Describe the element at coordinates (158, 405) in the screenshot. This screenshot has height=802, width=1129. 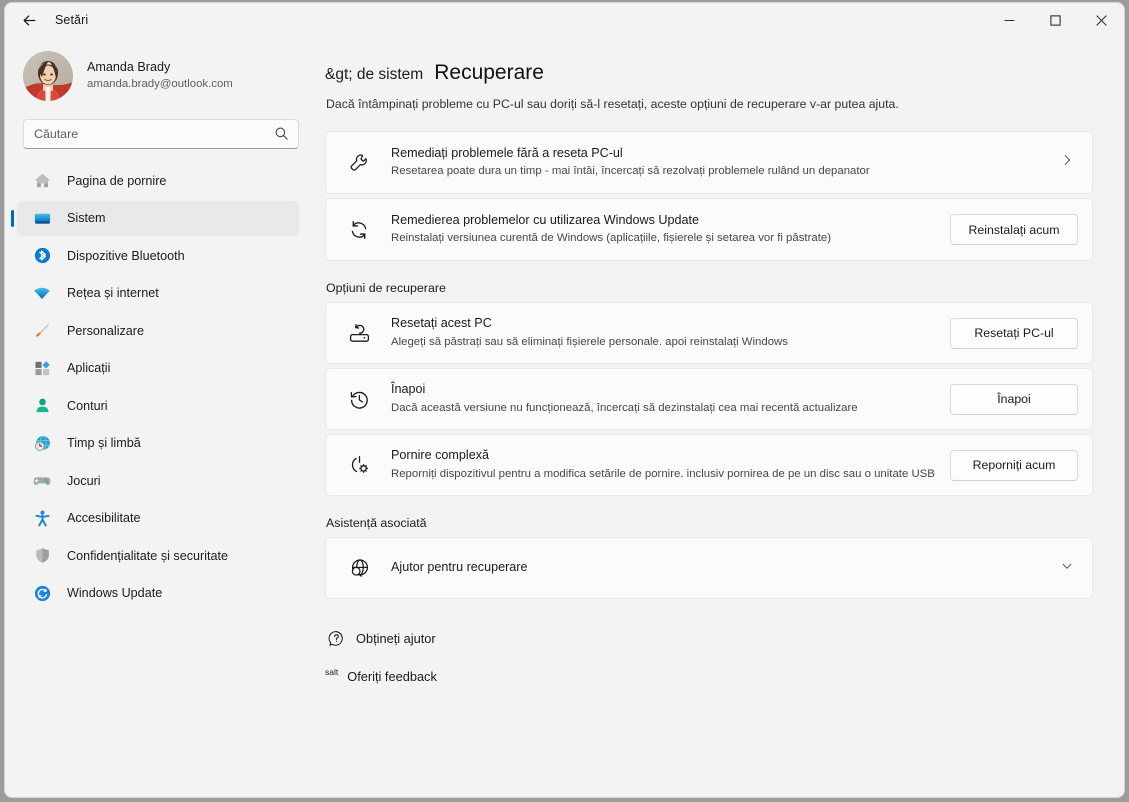
I see `sidebar-item-conturi: Conturi` at that location.